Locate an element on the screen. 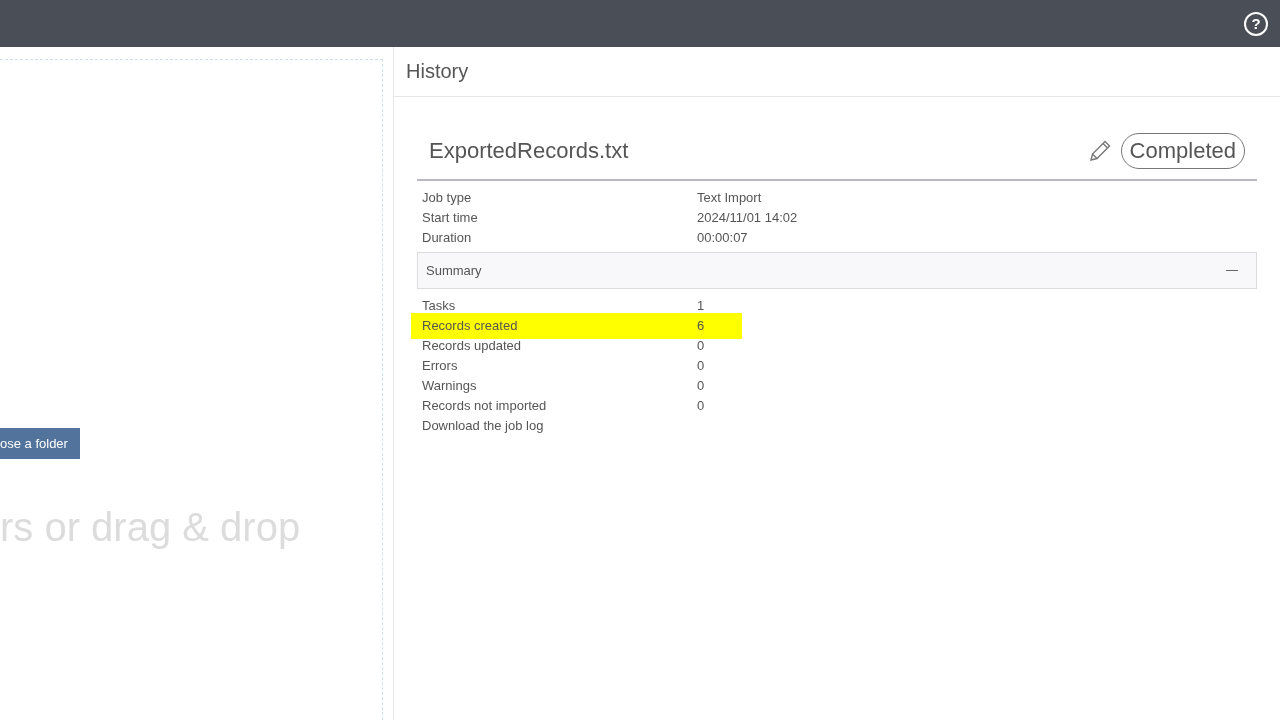 This screenshot has width=1280, height=720. summary-label: Warnings is located at coordinates (449, 386).